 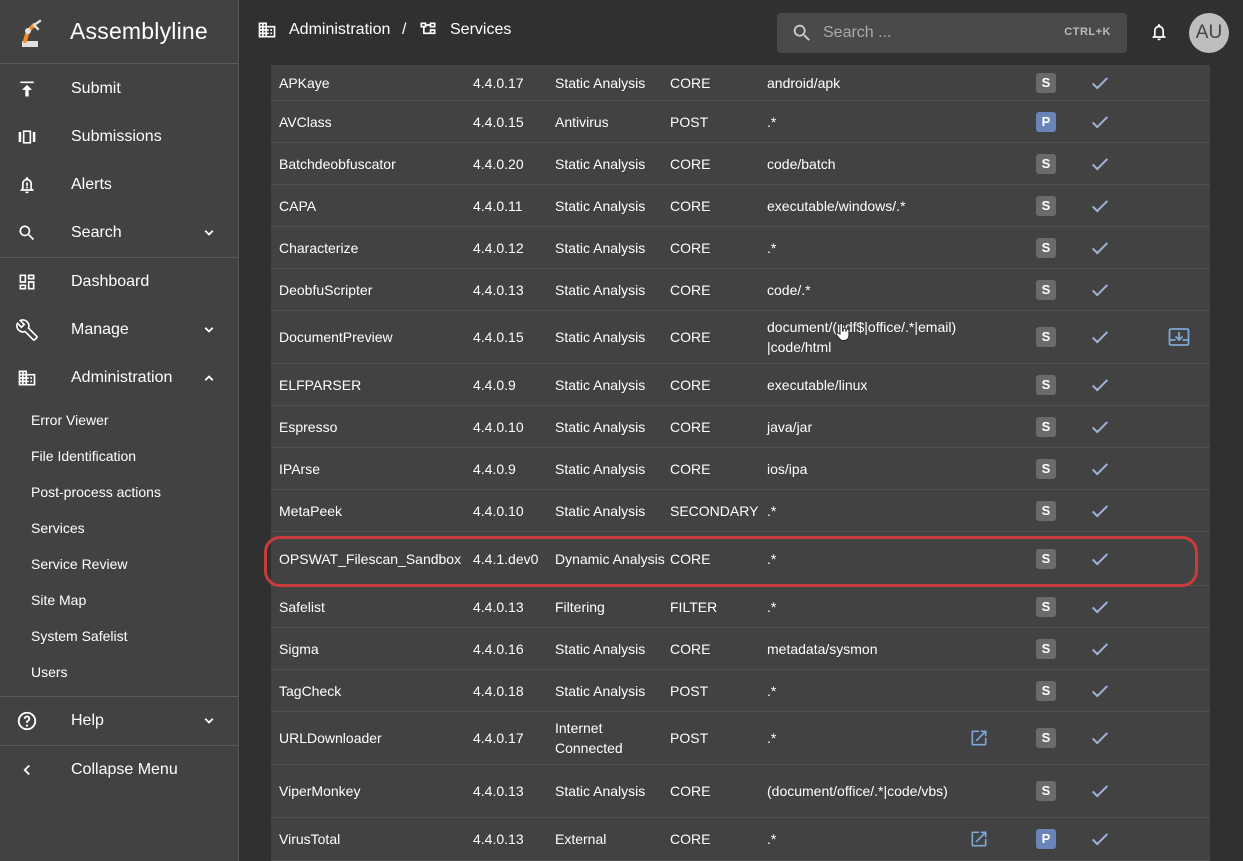 What do you see at coordinates (119, 600) in the screenshot?
I see `admin-item-site-map: Site Map` at bounding box center [119, 600].